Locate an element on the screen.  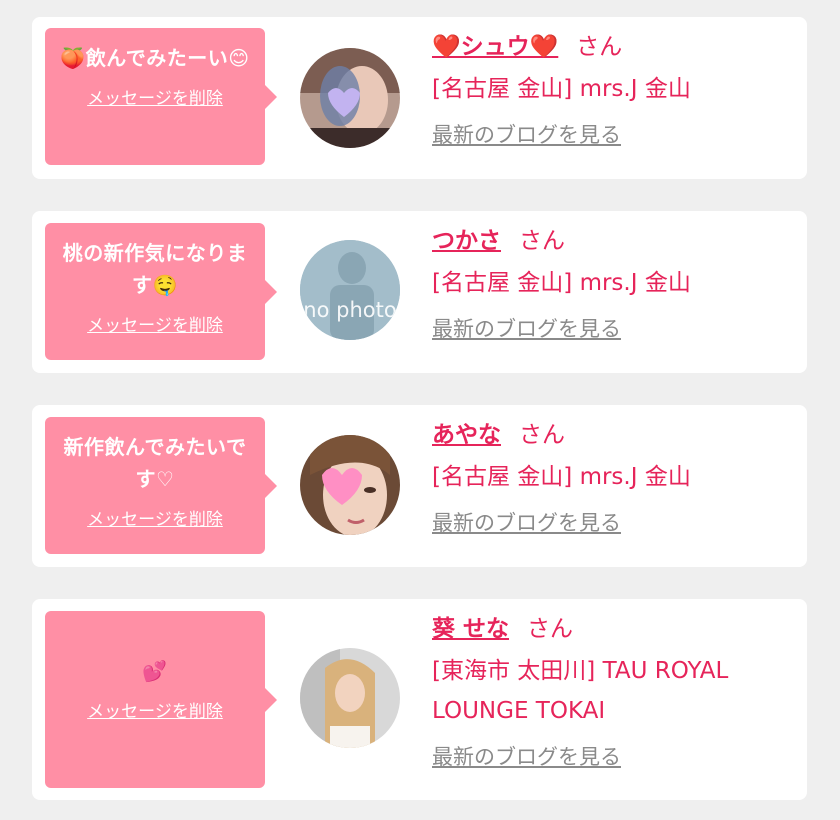
profile-name-link: 葵 せな is located at coordinates (470, 629).